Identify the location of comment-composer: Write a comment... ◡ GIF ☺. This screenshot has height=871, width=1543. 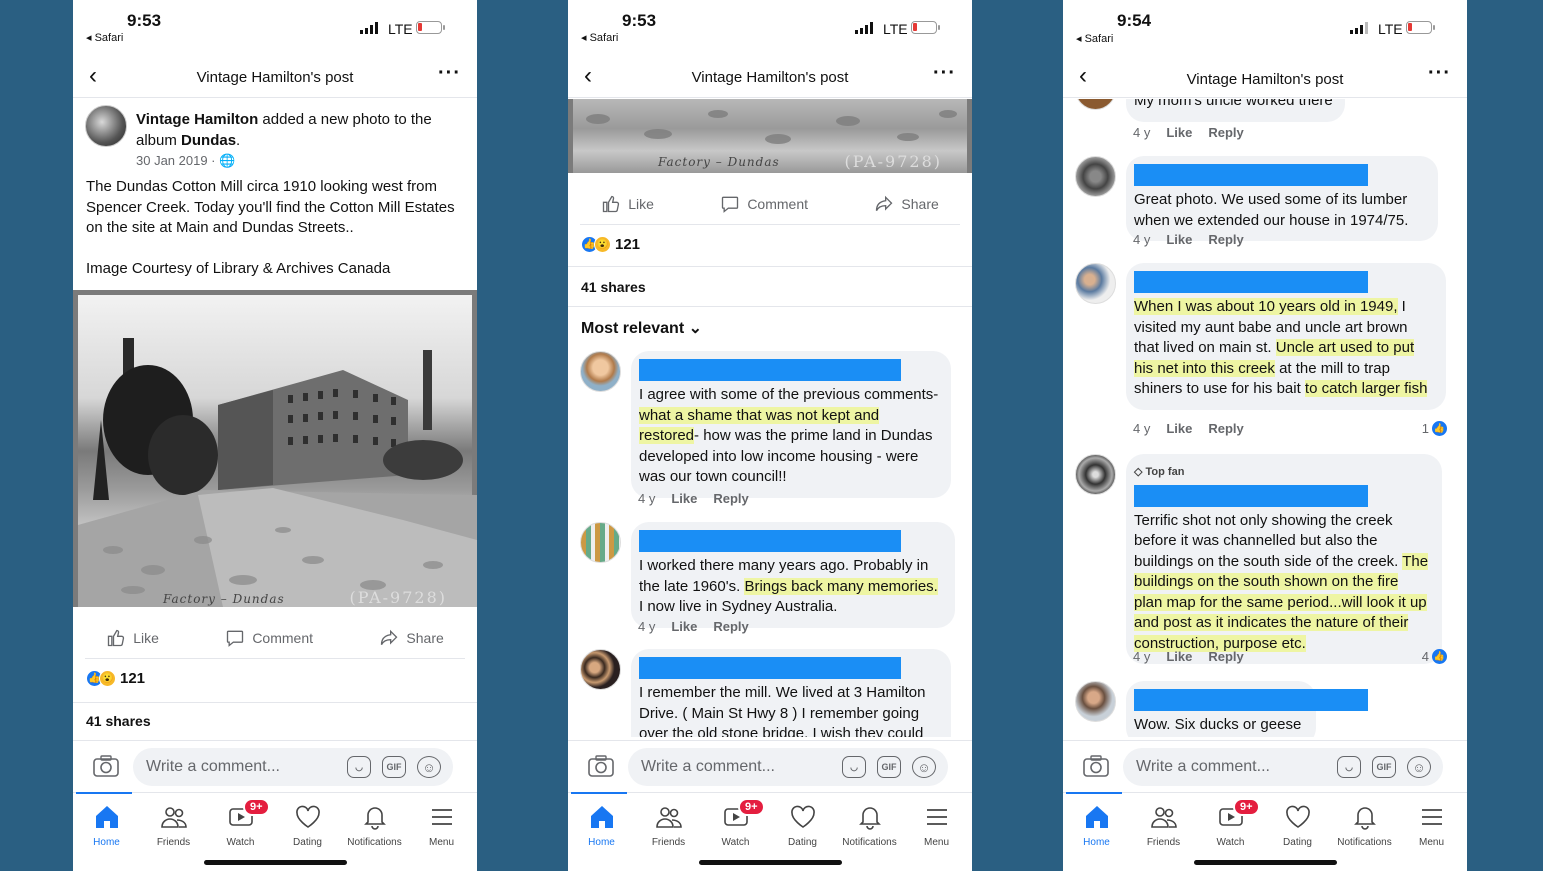
(770, 766).